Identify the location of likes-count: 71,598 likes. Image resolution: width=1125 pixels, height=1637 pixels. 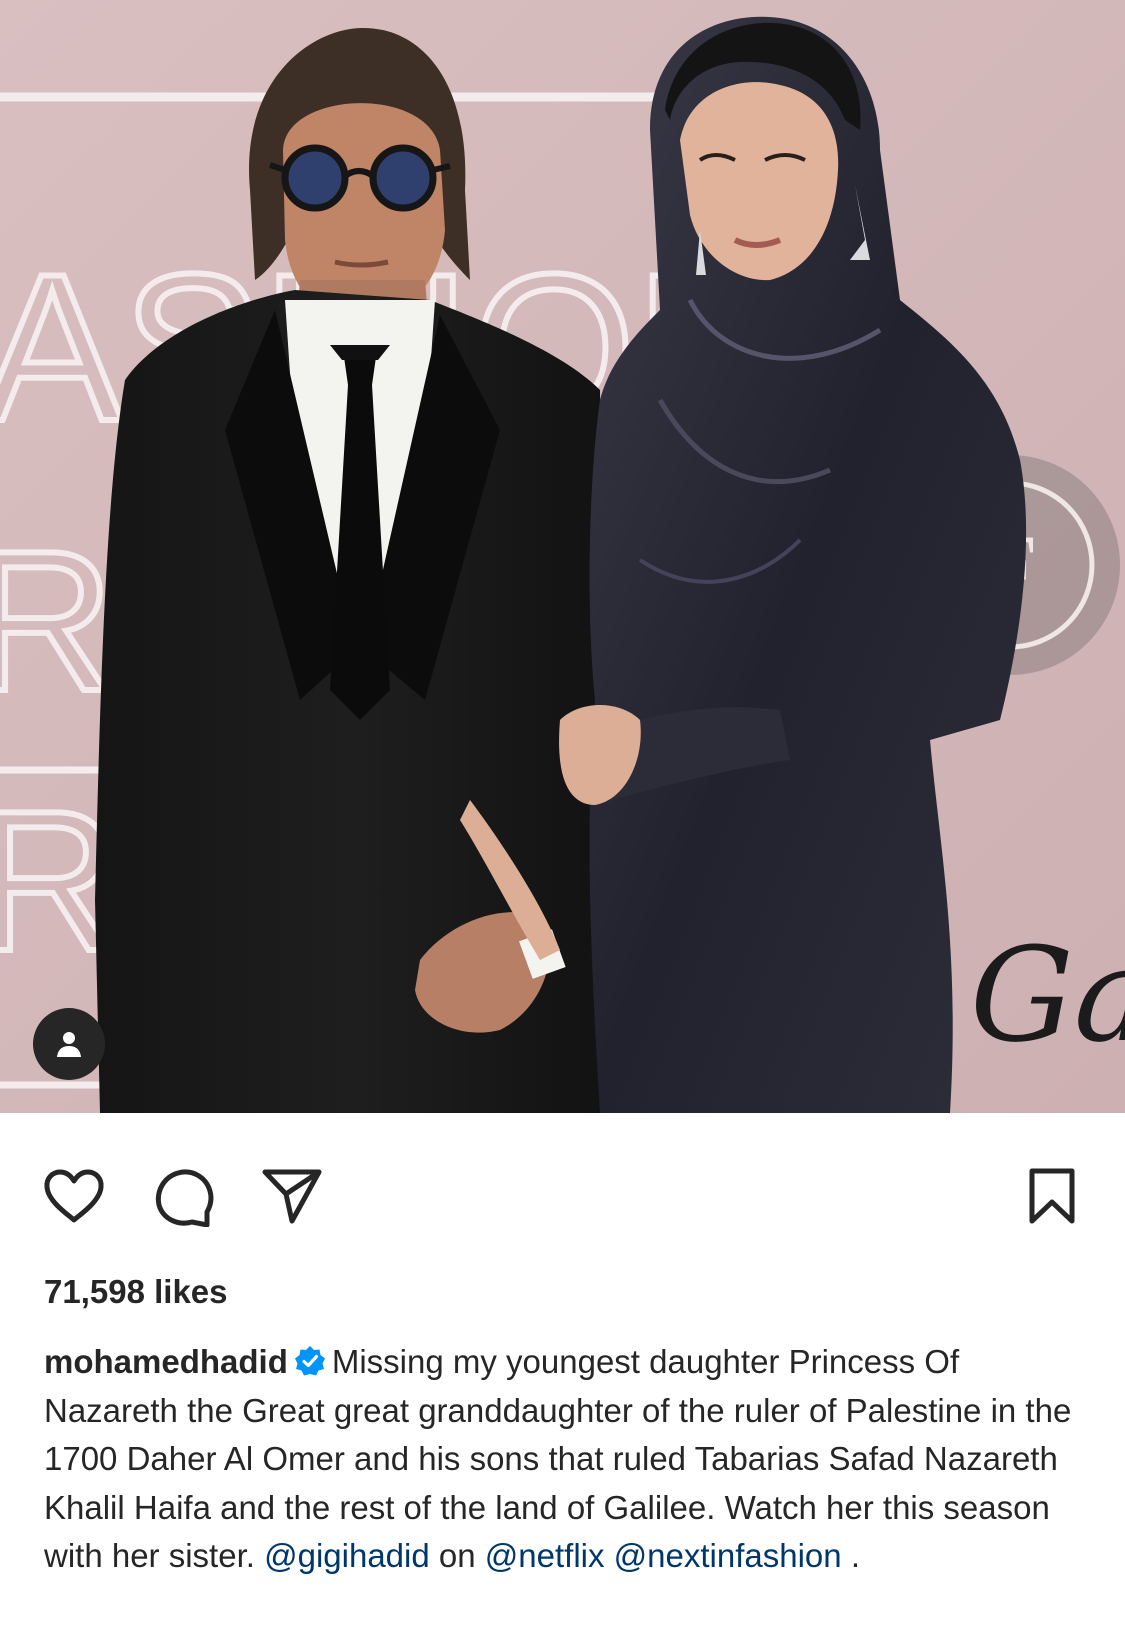
(136, 1292).